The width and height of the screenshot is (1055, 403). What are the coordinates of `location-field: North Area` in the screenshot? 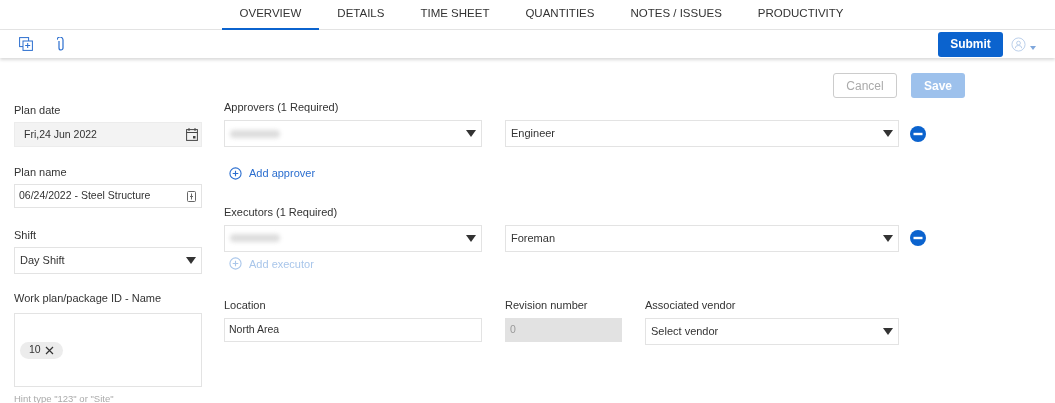 It's located at (353, 330).